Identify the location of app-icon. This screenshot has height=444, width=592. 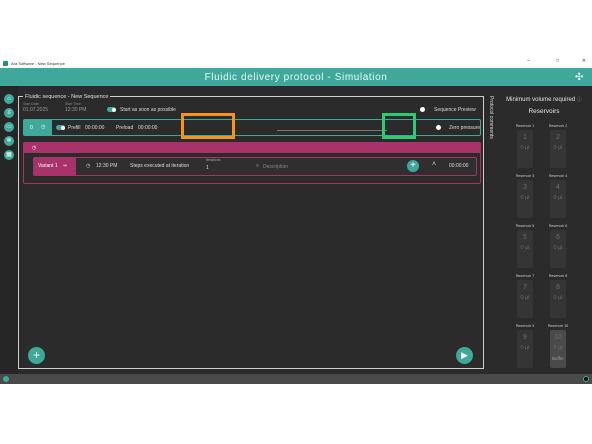
(5, 63).